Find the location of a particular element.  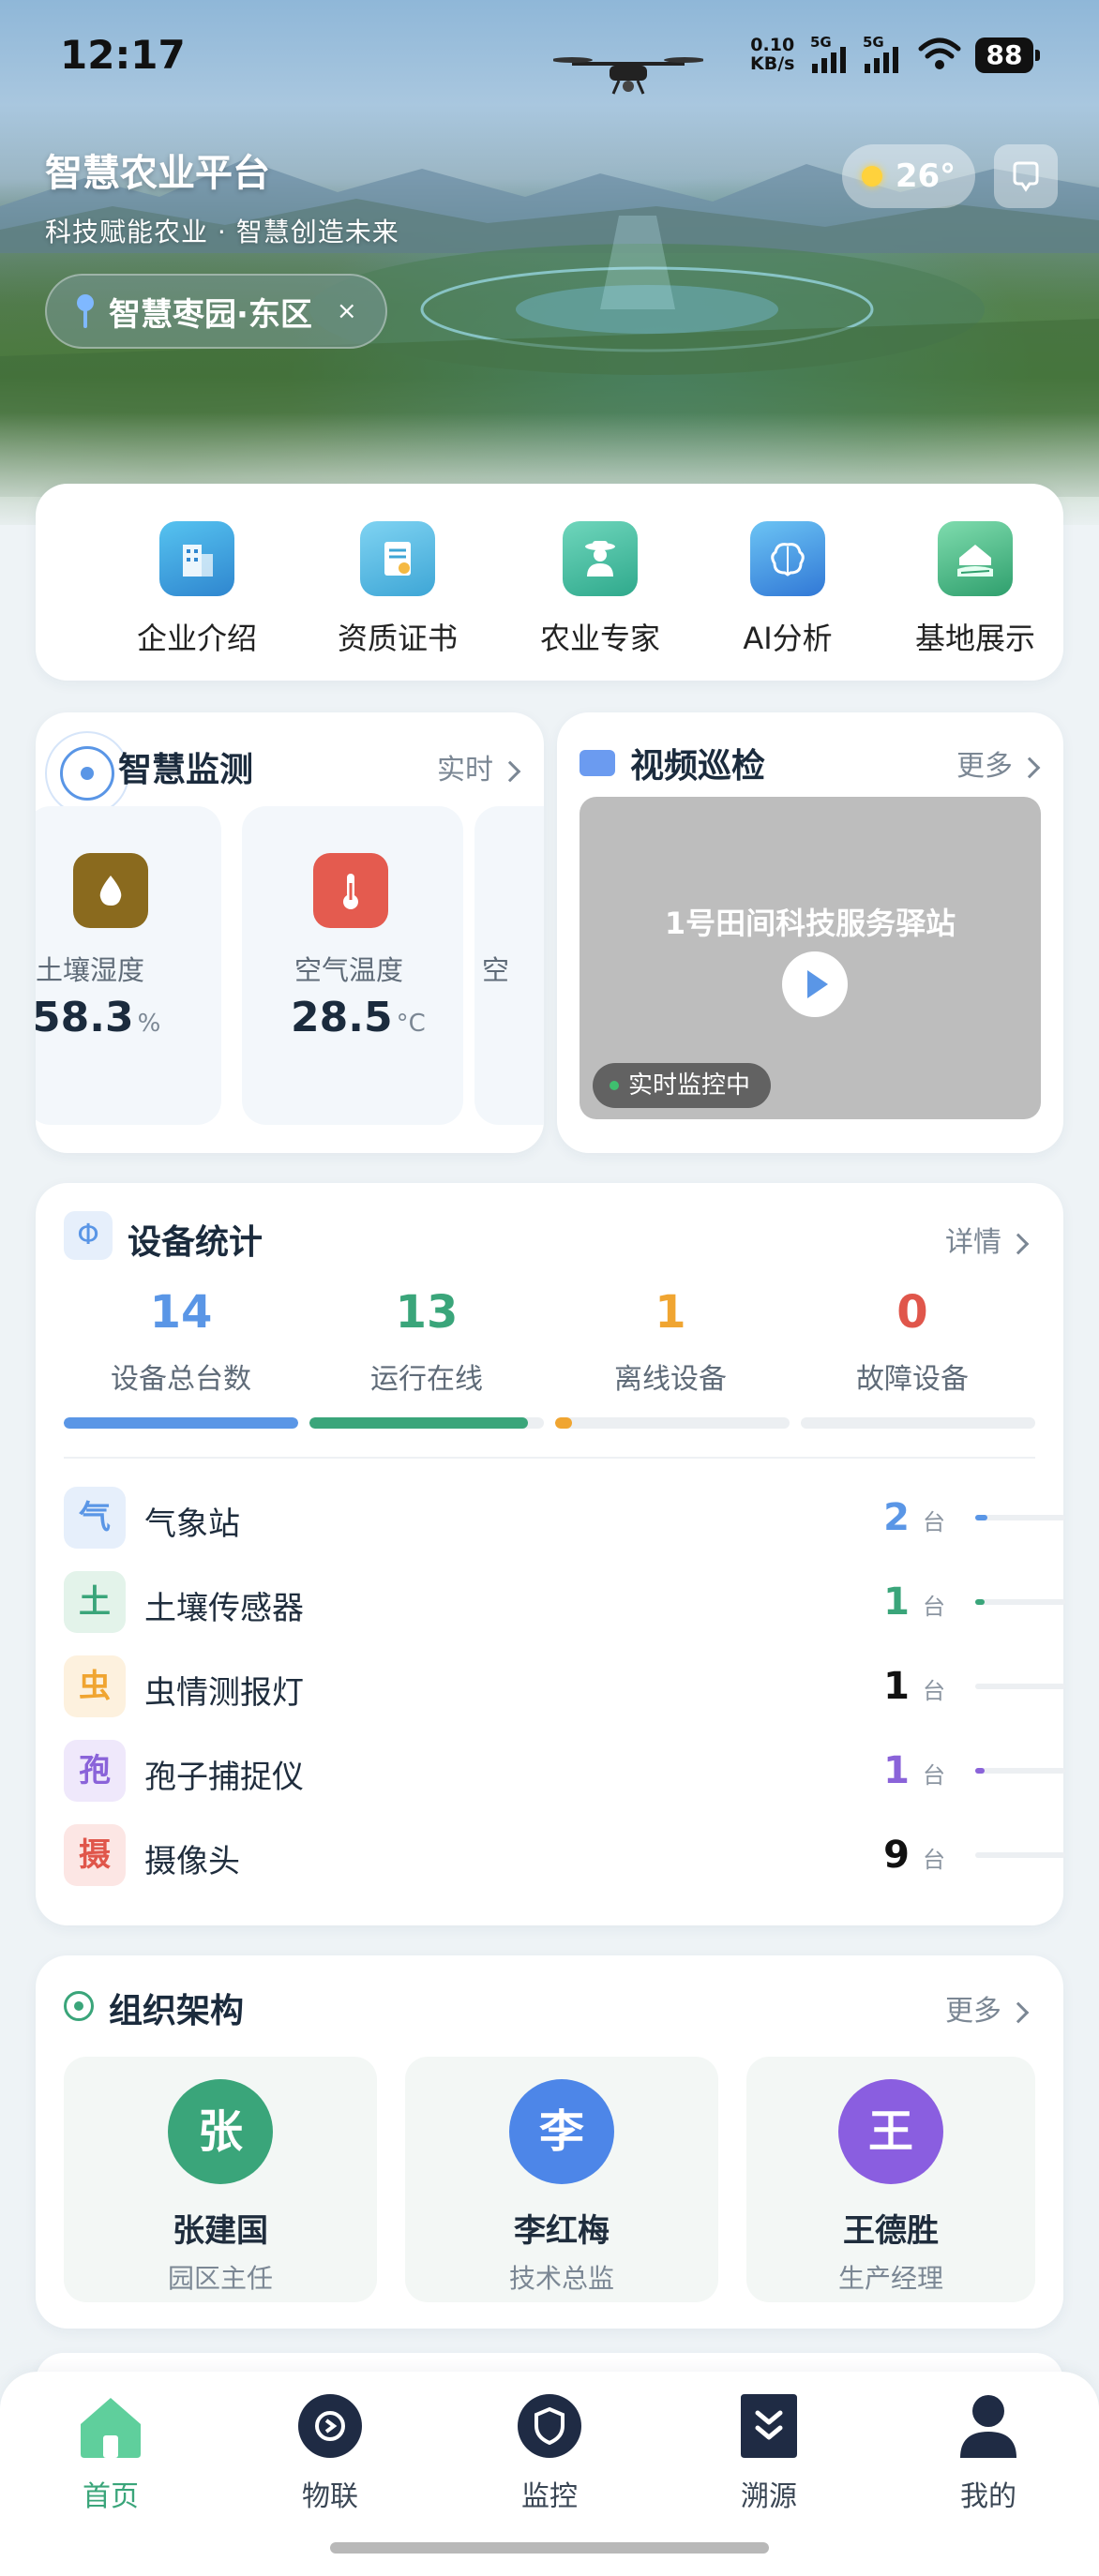

battery-indicator: 88 is located at coordinates (1007, 55).